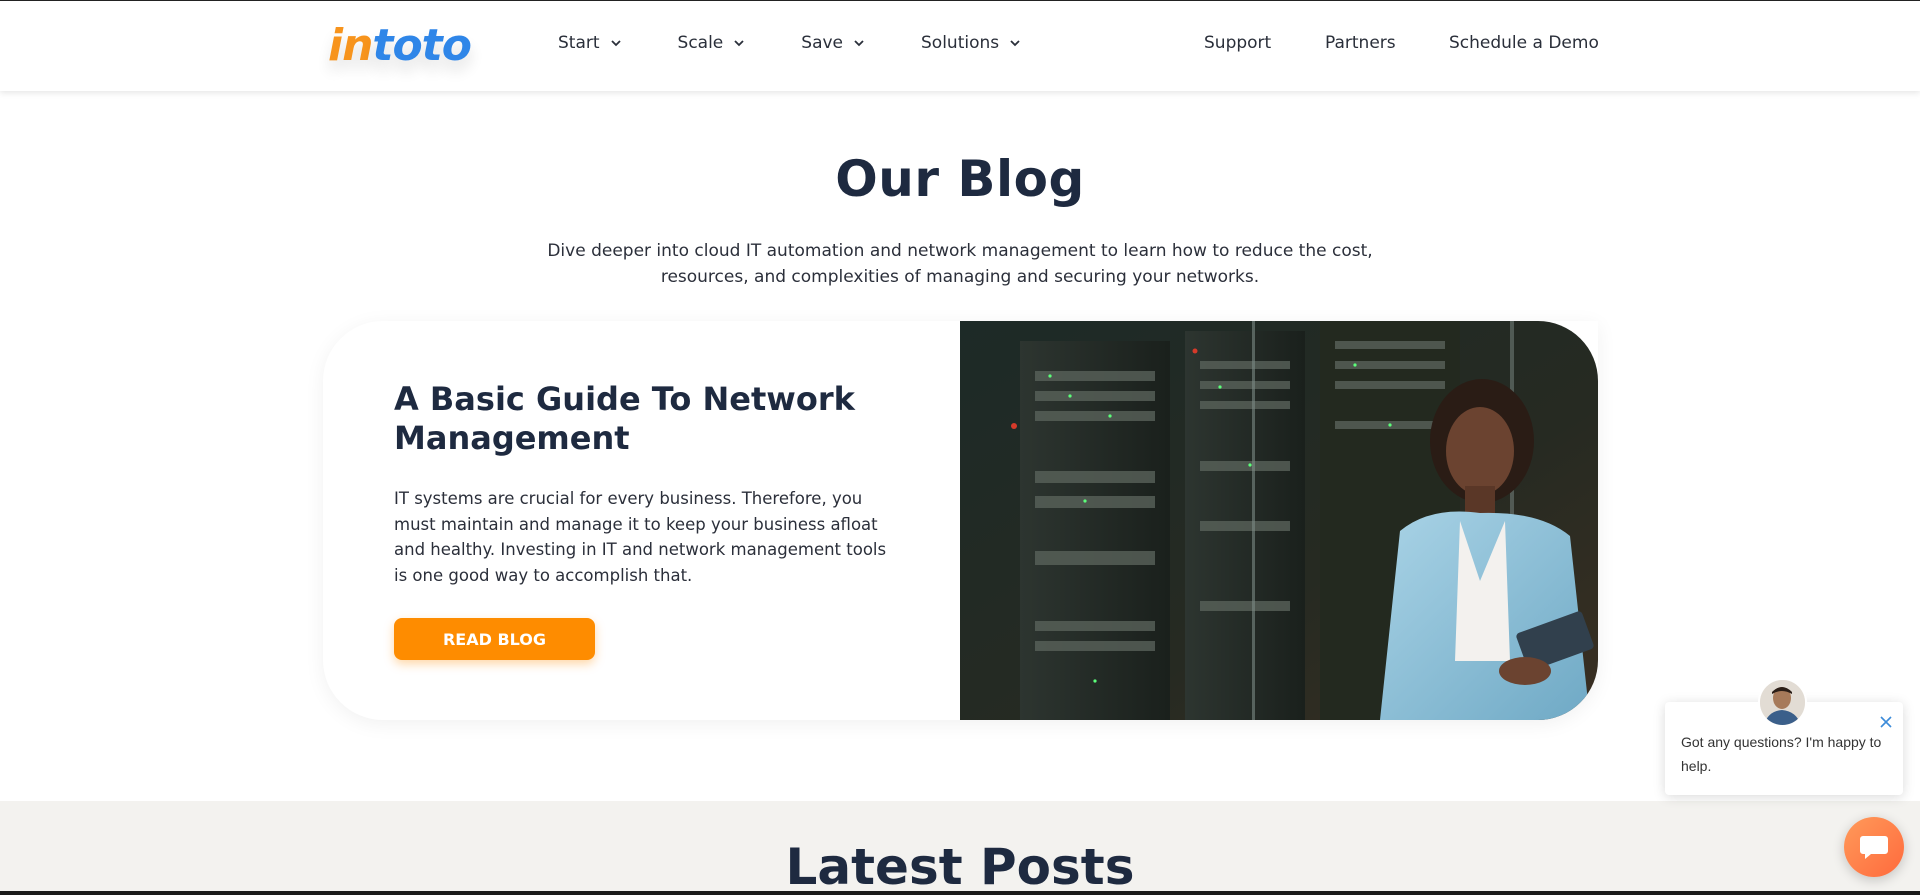 The image size is (1920, 895). I want to click on avatar-icon, so click(1782, 702).